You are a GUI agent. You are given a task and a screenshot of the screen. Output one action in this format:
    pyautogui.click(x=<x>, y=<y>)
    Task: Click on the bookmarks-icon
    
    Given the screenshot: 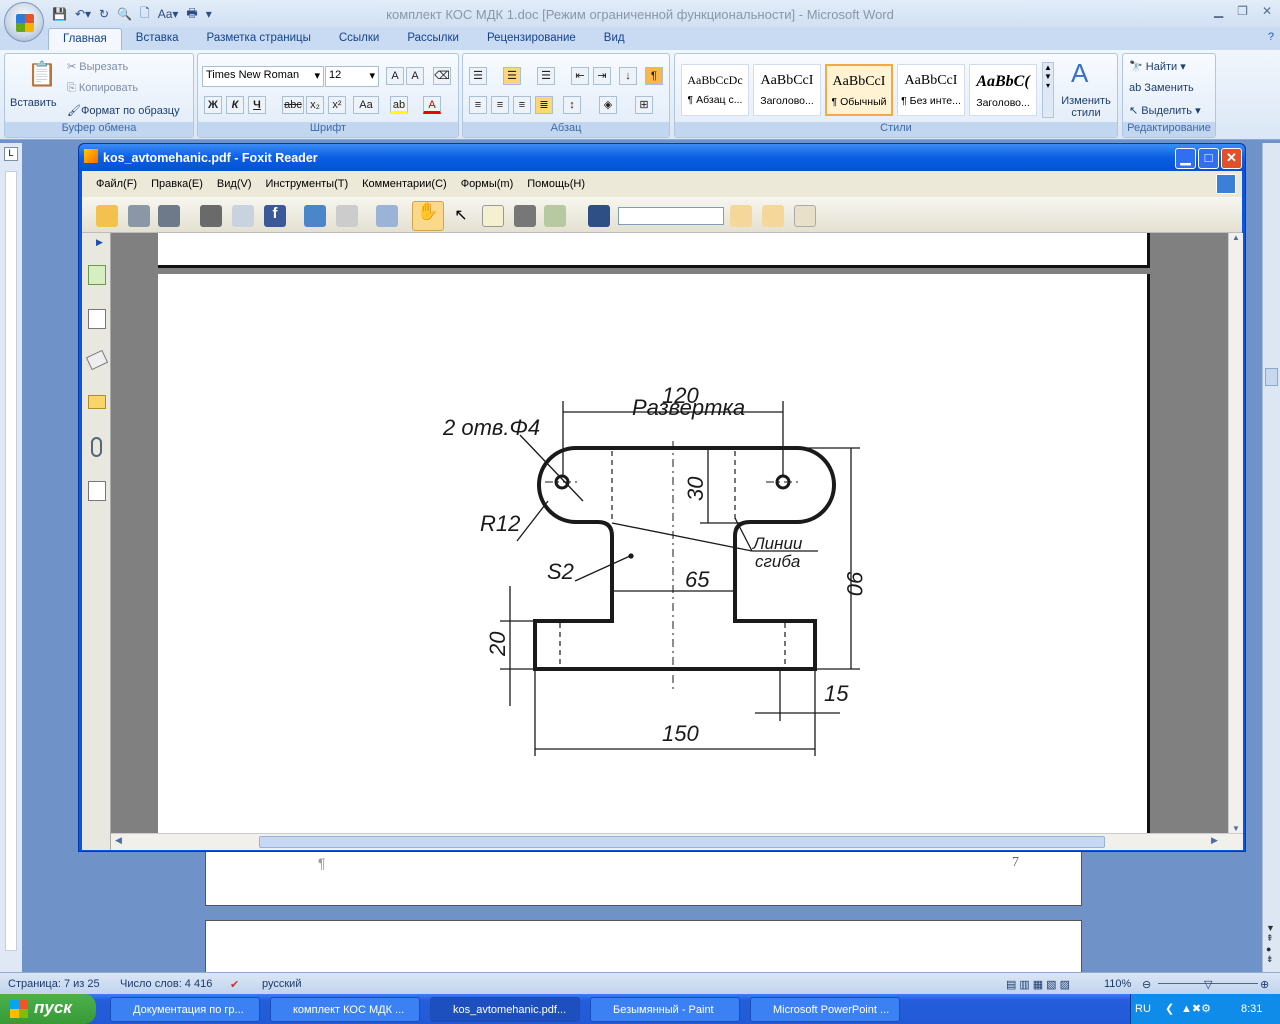 What is the action you would take?
    pyautogui.click(x=97, y=275)
    